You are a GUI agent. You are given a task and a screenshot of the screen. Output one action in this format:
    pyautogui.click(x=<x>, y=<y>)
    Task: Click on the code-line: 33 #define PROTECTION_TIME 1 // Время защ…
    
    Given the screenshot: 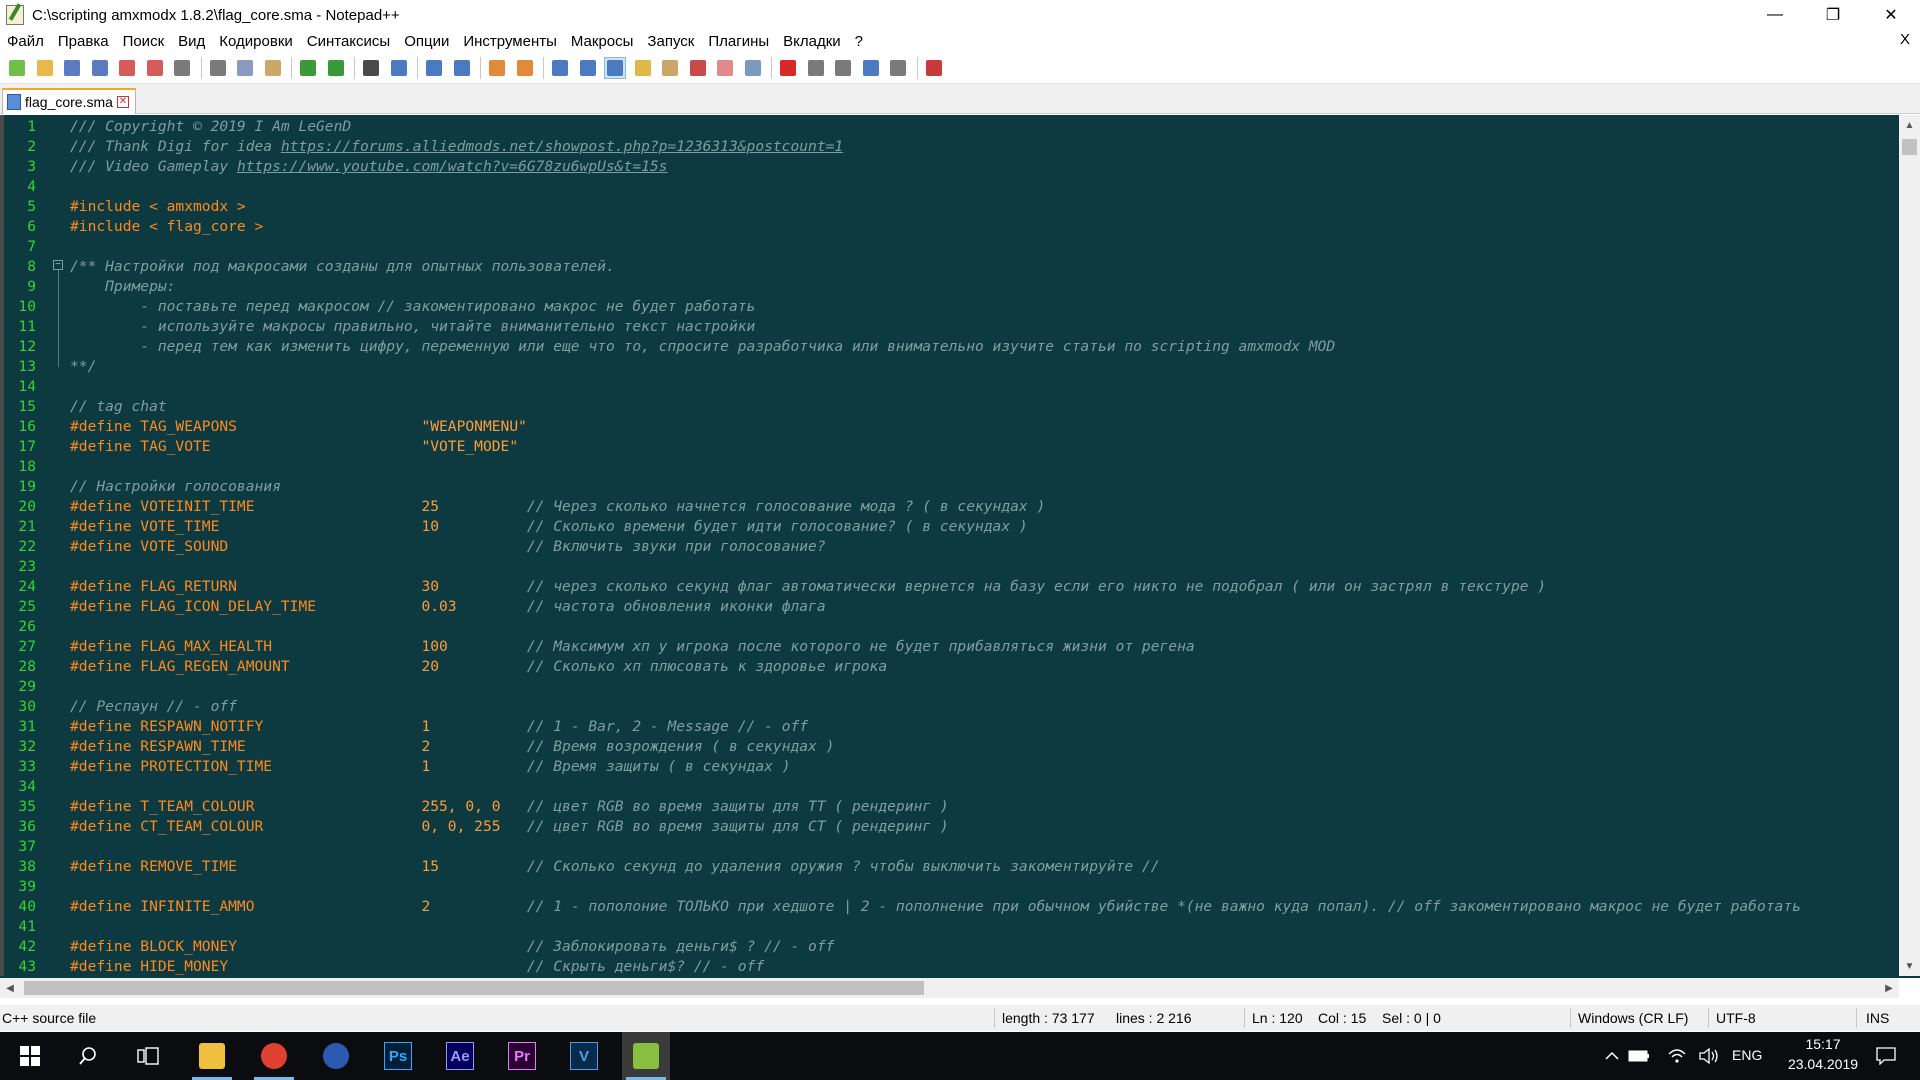 What is the action you would take?
    pyautogui.click(x=947, y=767)
    